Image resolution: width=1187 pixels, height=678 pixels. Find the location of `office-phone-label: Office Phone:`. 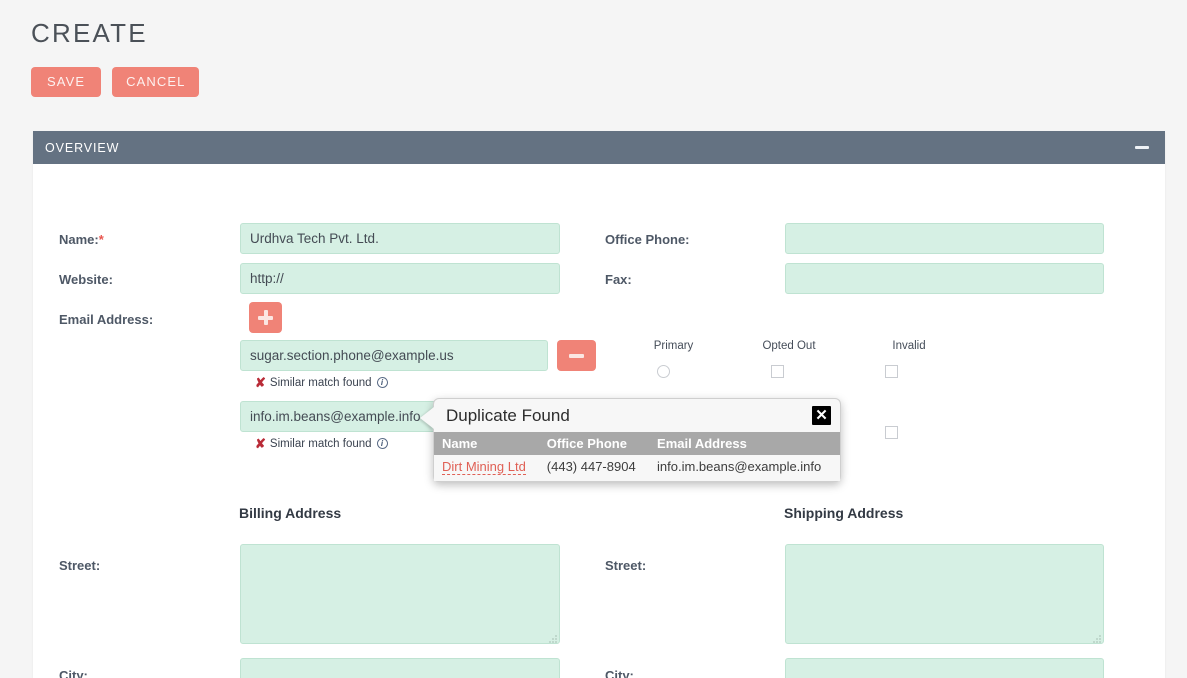

office-phone-label: Office Phone: is located at coordinates (647, 239).